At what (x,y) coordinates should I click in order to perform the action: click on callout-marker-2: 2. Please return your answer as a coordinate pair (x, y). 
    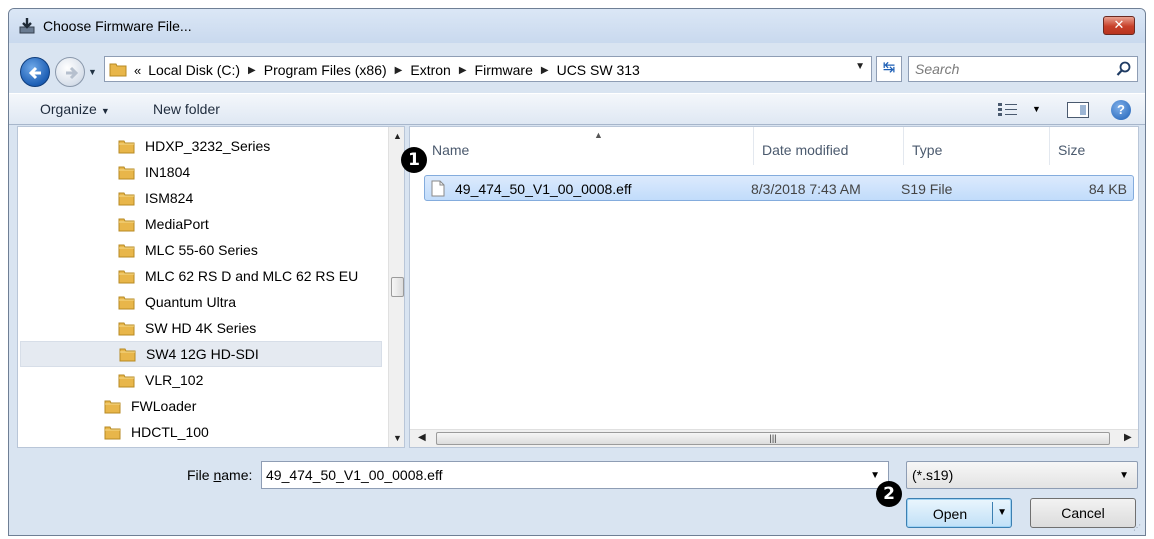
    Looking at the image, I should click on (889, 494).